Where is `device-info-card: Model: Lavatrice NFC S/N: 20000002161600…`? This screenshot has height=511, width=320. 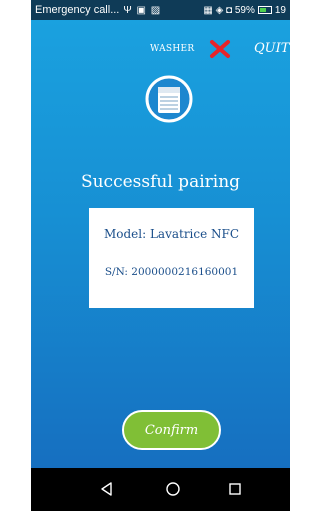 device-info-card: Model: Lavatrice NFC S/N: 20000002161600… is located at coordinates (171, 258).